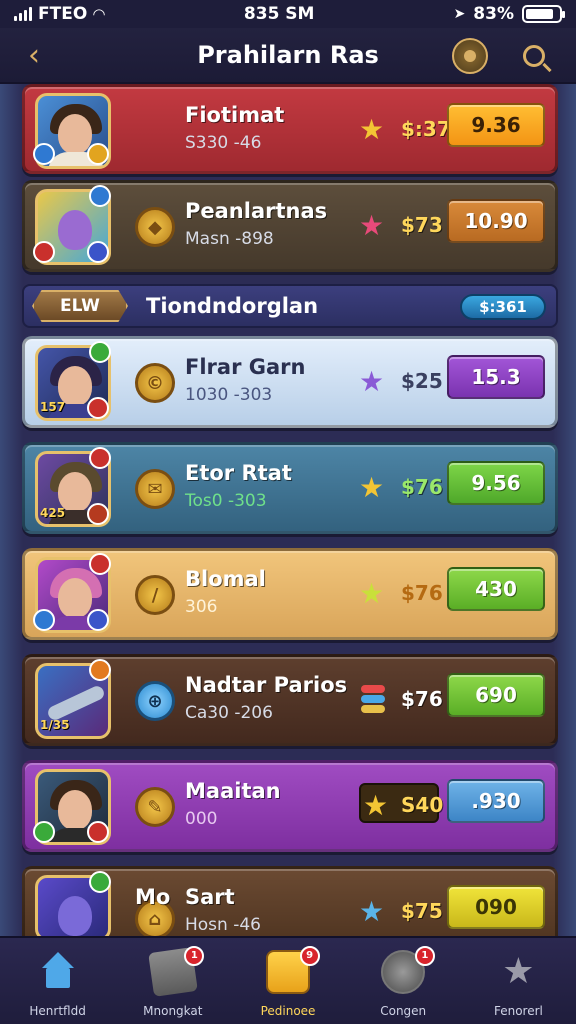  I want to click on list-item: Fiotimat S330 -46 ★ $:37 9.36, so click(290, 129).